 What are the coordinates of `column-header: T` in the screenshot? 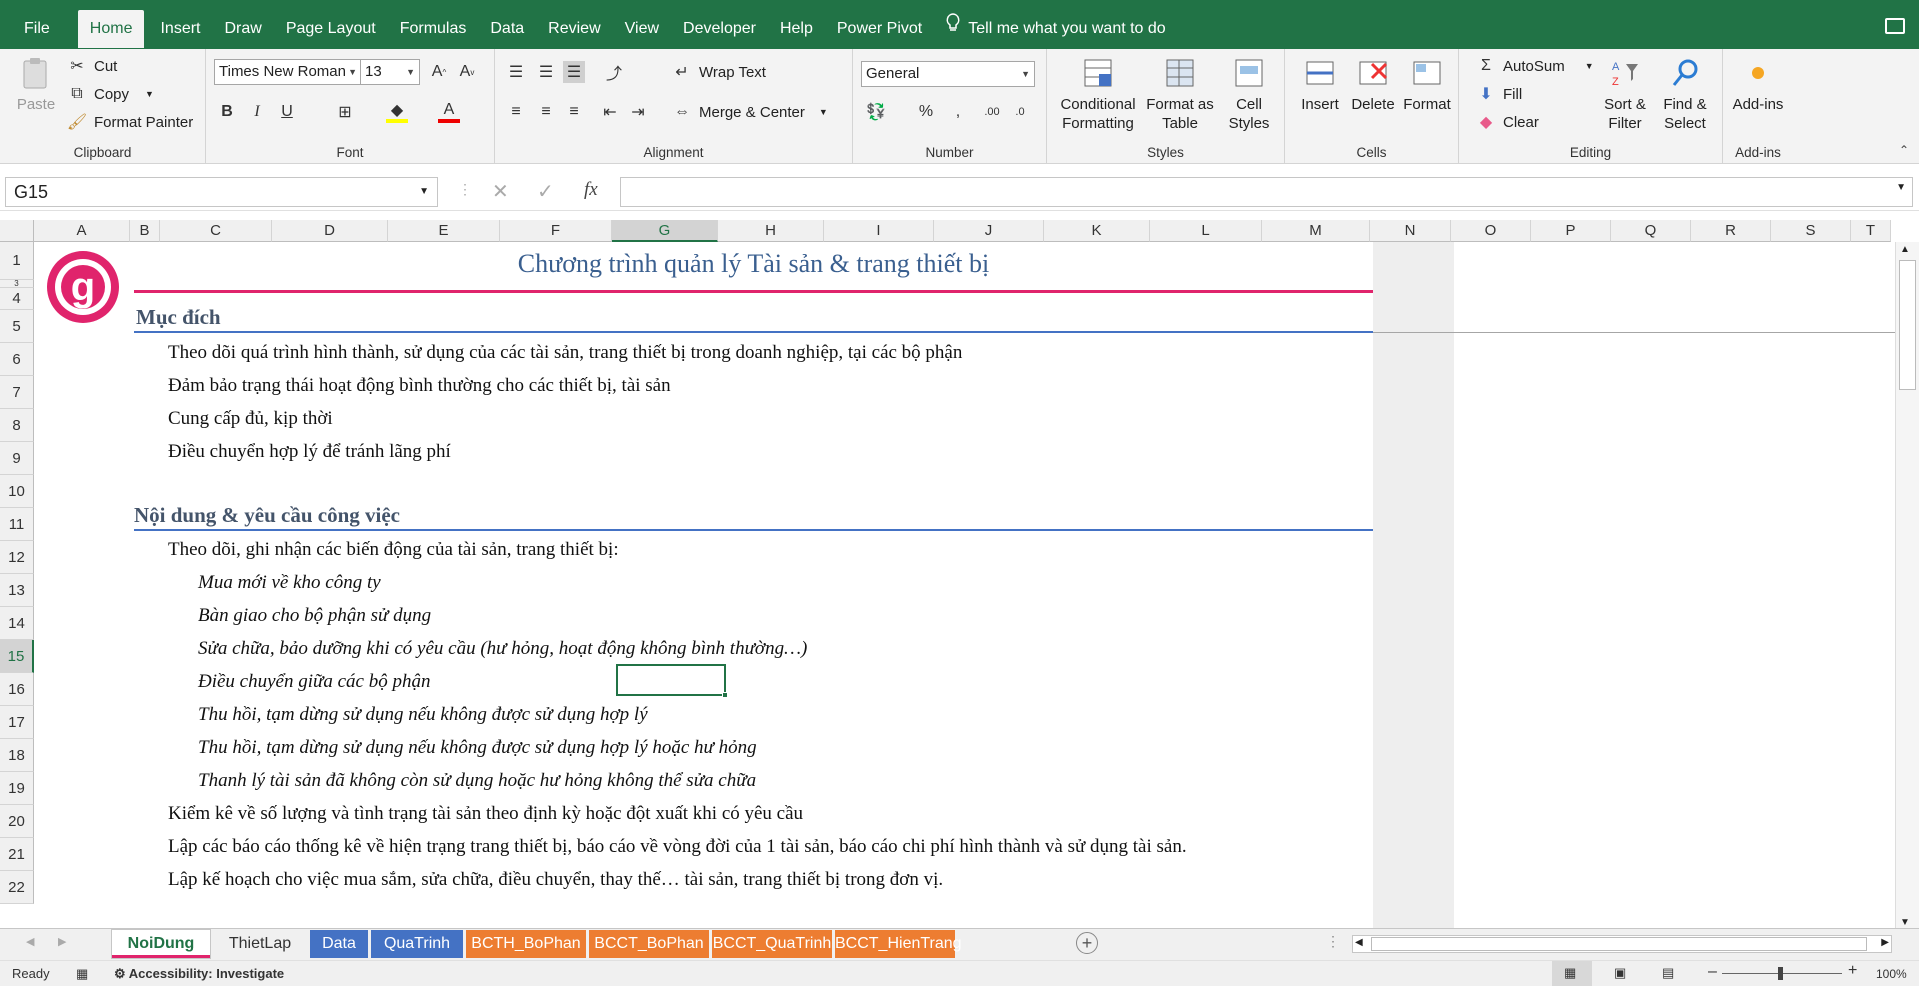 It's located at (1871, 231).